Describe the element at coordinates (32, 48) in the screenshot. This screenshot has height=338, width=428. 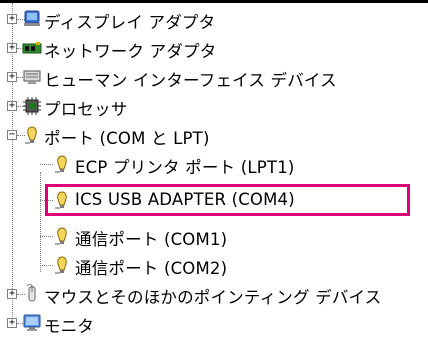
I see `network-adapter-icon` at that location.